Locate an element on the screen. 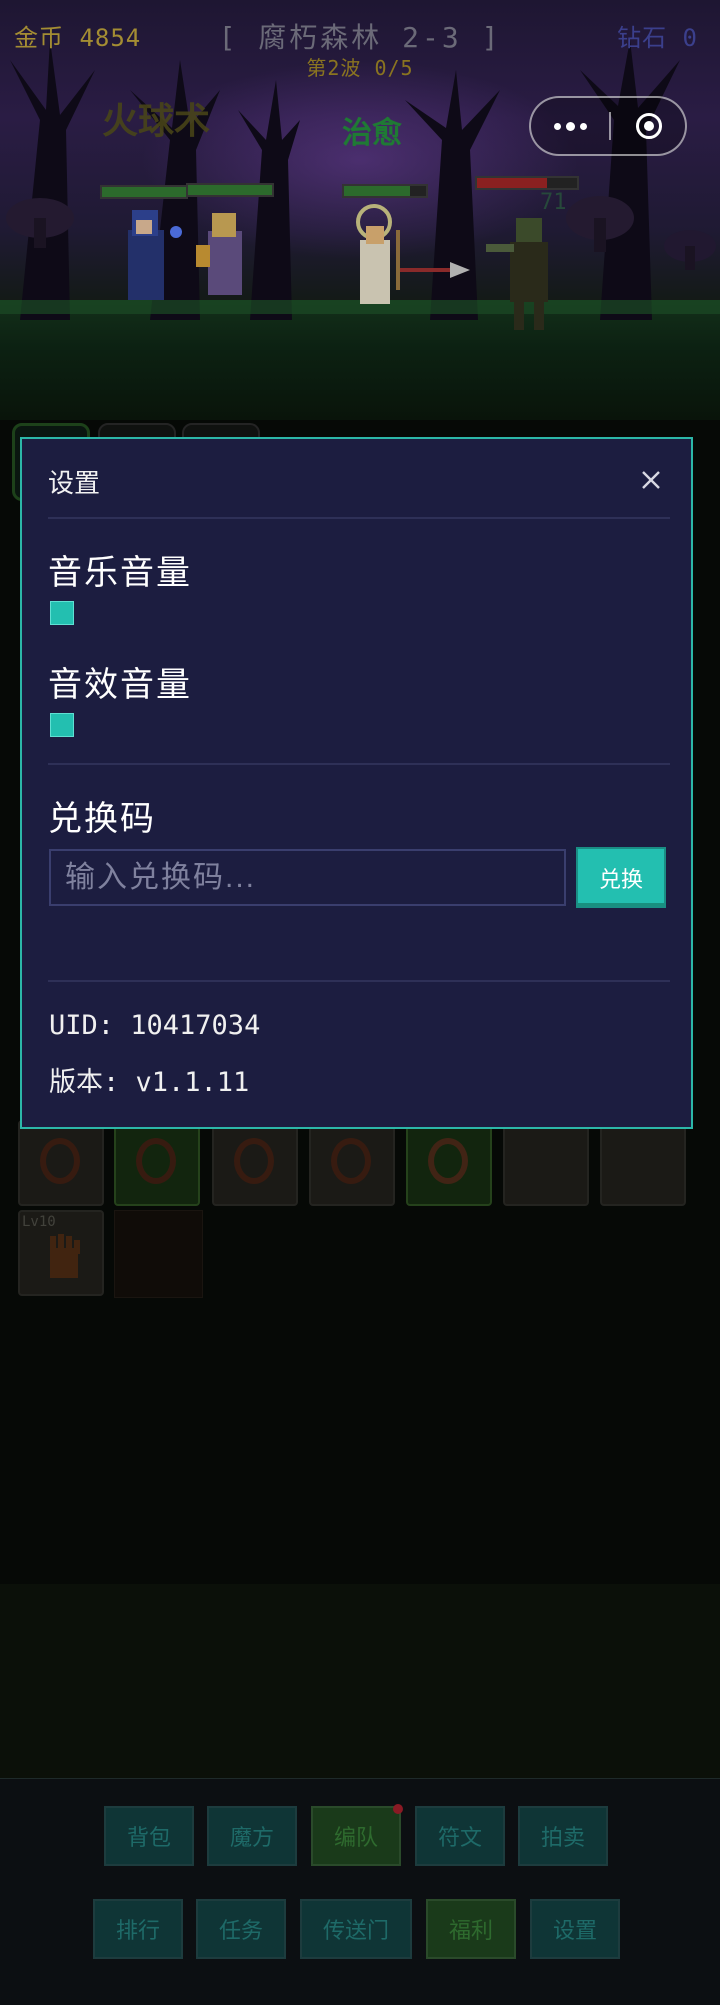  nav-welfare: 福利 is located at coordinates (471, 1929).